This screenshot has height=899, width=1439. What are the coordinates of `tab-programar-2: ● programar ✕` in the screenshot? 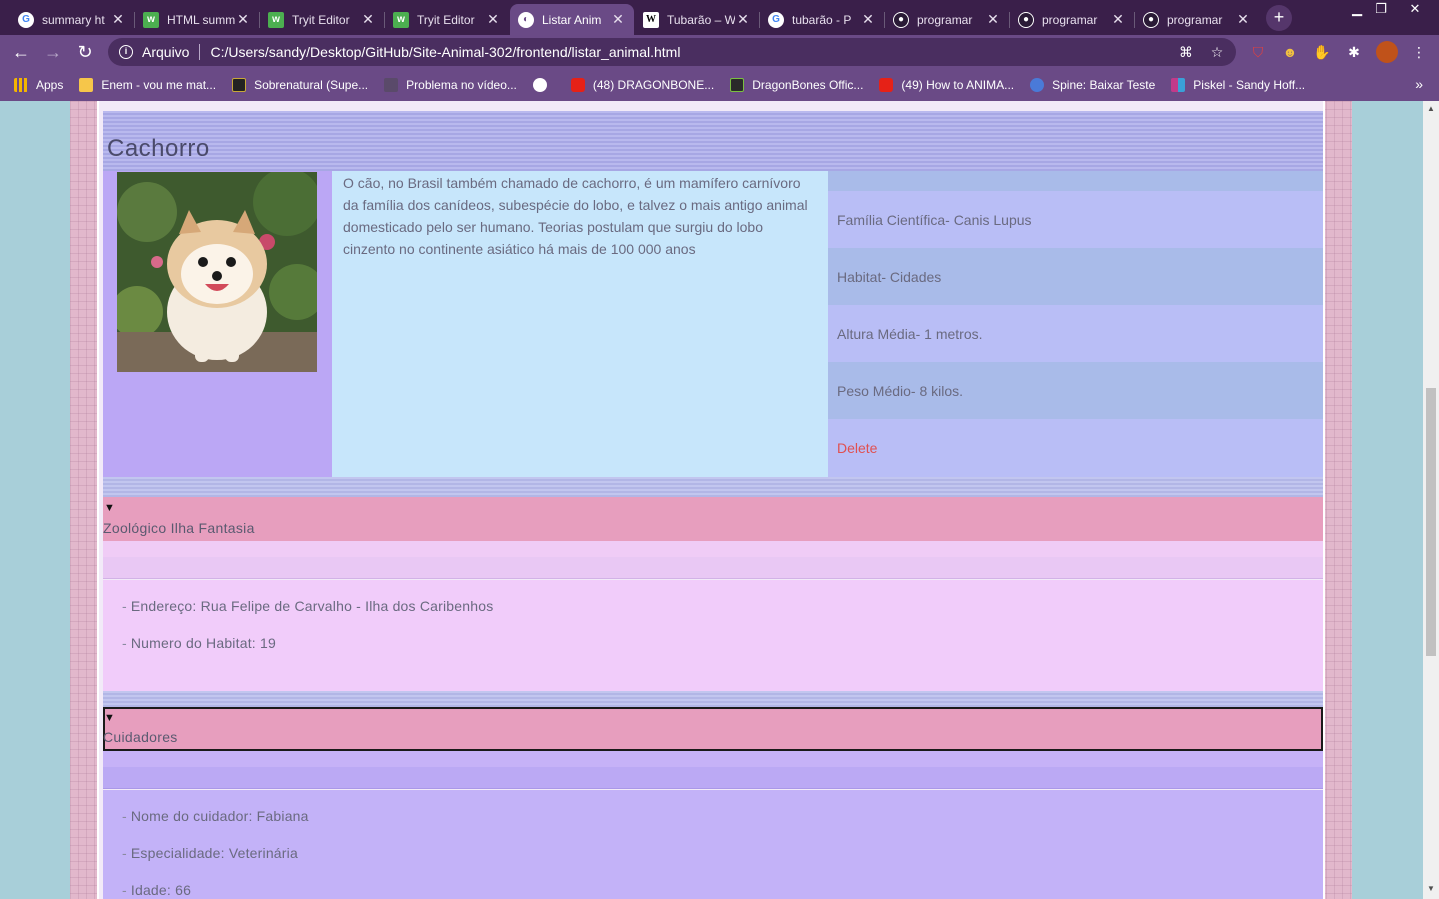 It's located at (1072, 19).